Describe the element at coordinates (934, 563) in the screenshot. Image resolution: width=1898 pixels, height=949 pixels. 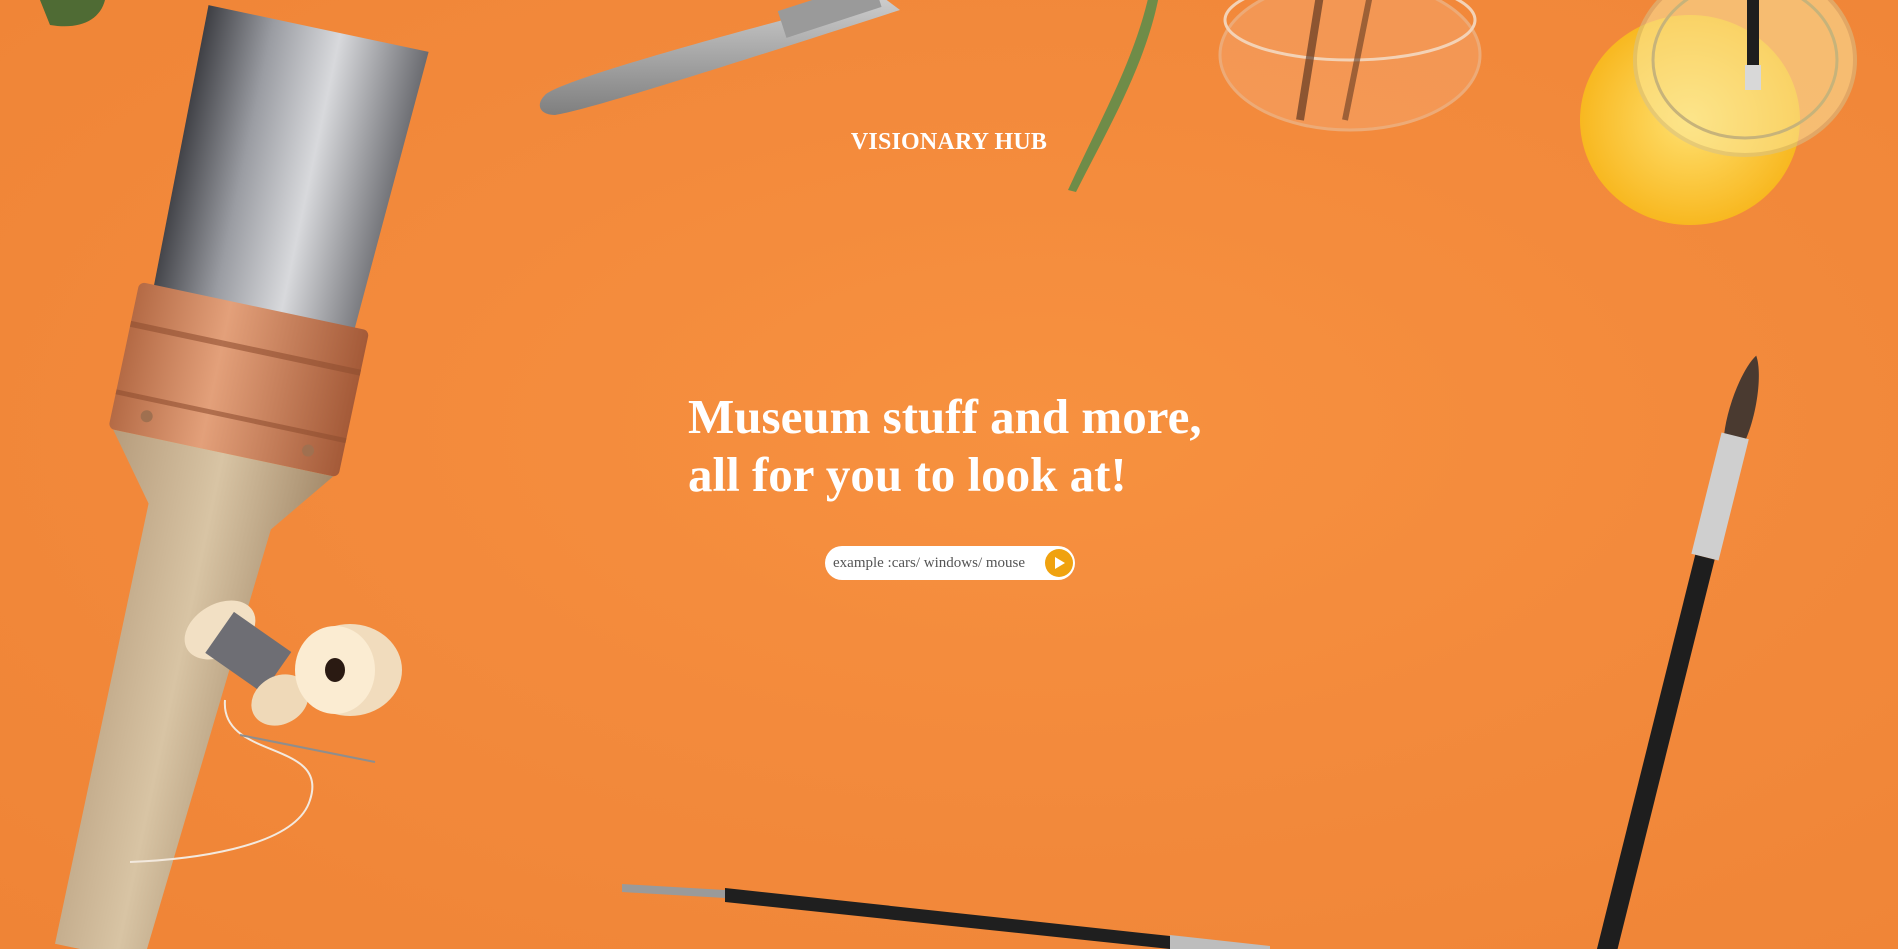
I see `search-input` at that location.